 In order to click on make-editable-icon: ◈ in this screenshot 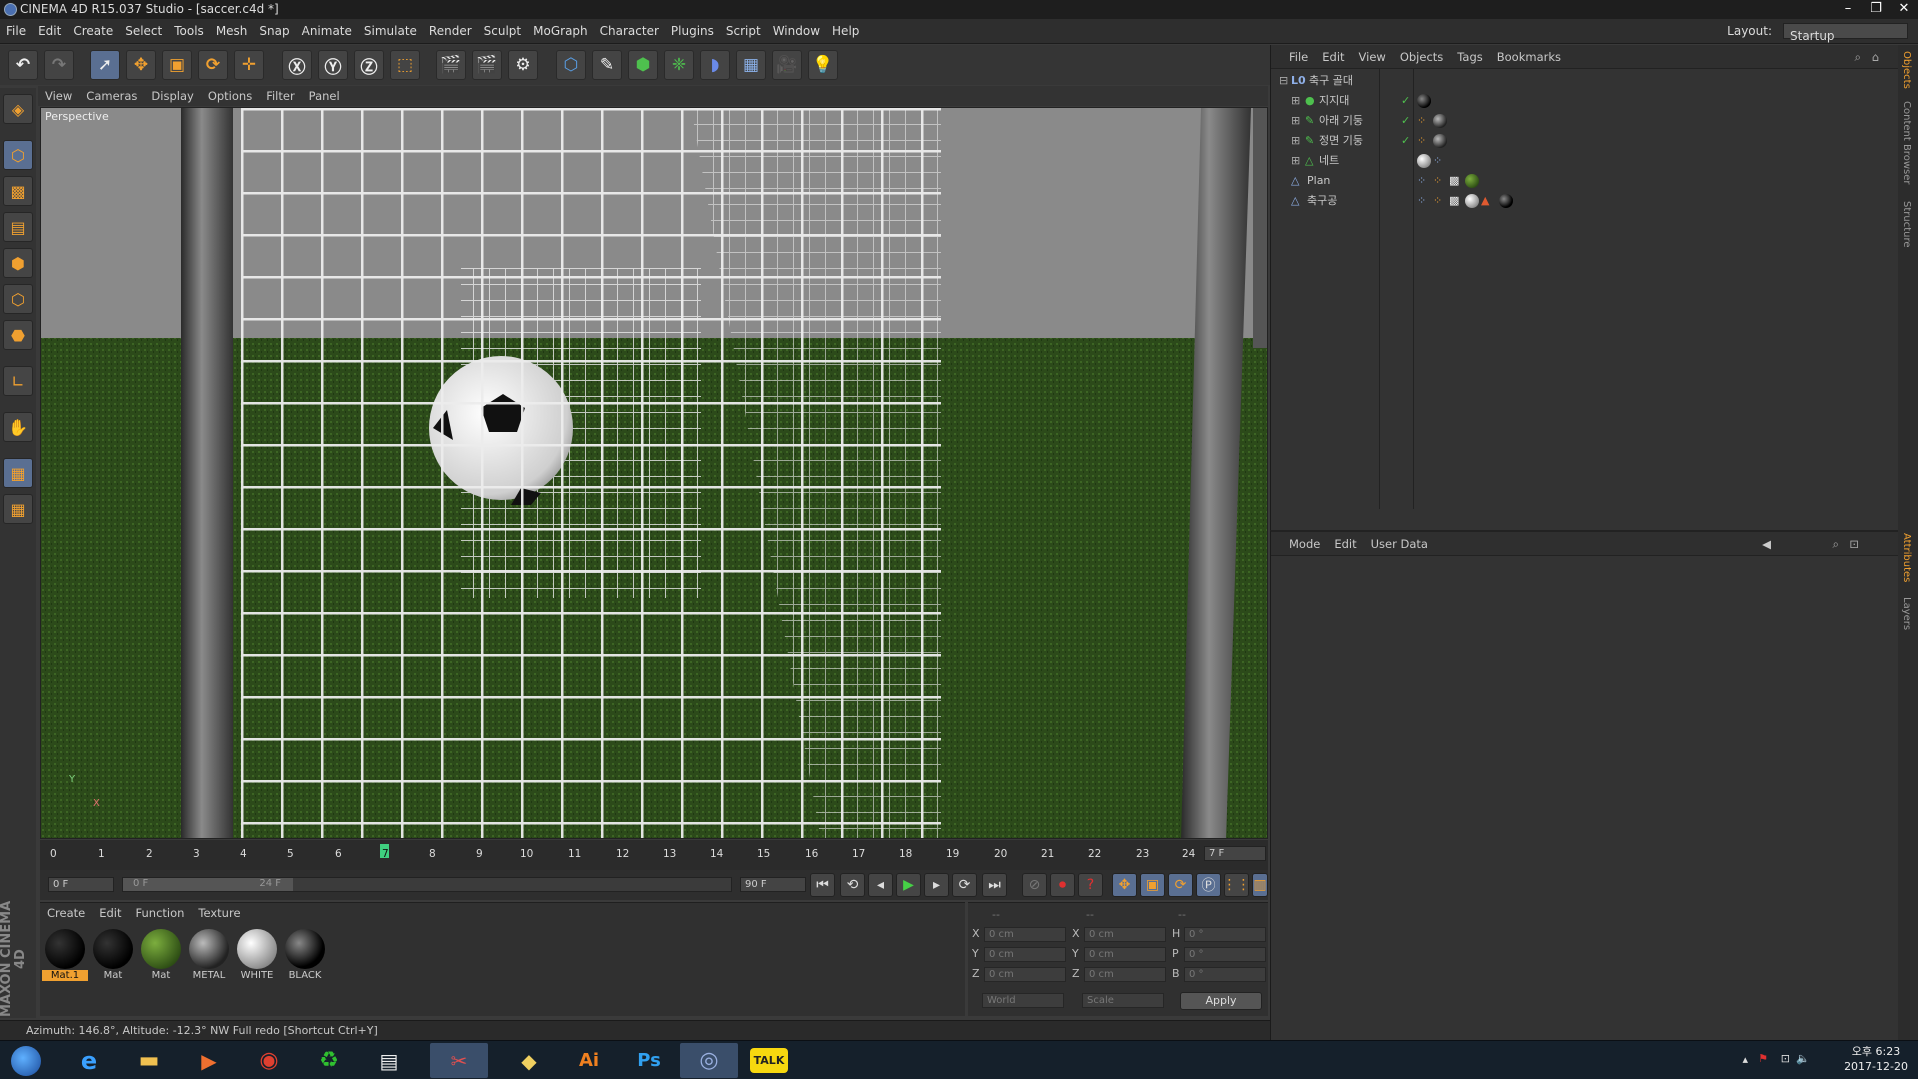, I will do `click(18, 109)`.